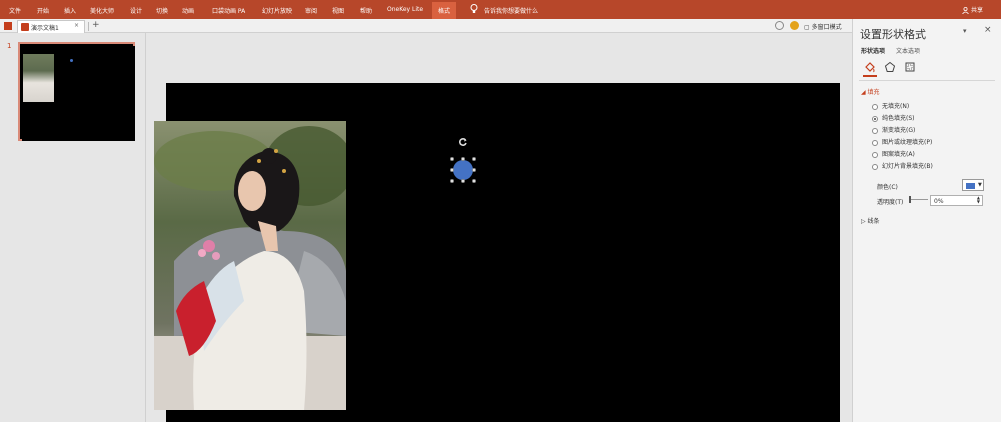 The width and height of the screenshot is (1001, 422). Describe the element at coordinates (910, 67) in the screenshot. I see `size-properties-icon` at that location.